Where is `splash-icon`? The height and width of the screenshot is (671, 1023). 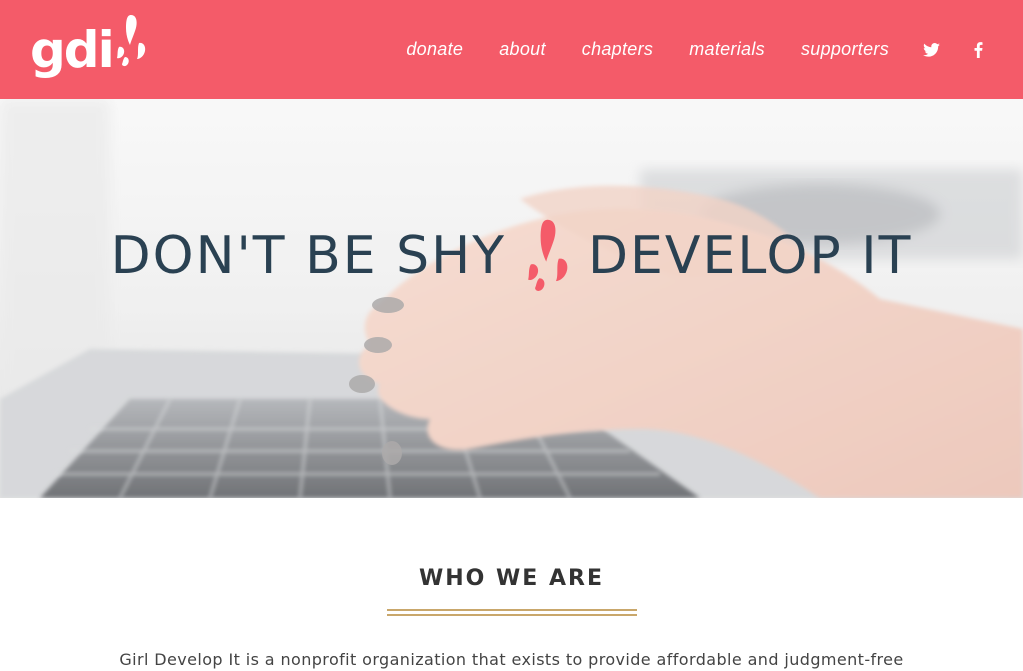
splash-icon is located at coordinates (549, 256).